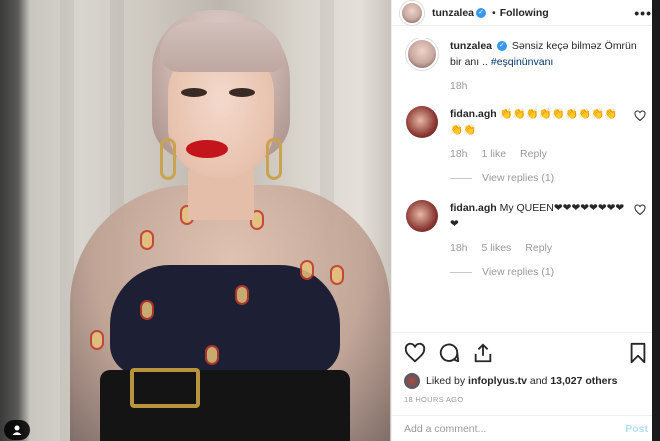 This screenshot has width=660, height=441. Describe the element at coordinates (471, 46) in the screenshot. I see `caption-username: tunzalea` at that location.